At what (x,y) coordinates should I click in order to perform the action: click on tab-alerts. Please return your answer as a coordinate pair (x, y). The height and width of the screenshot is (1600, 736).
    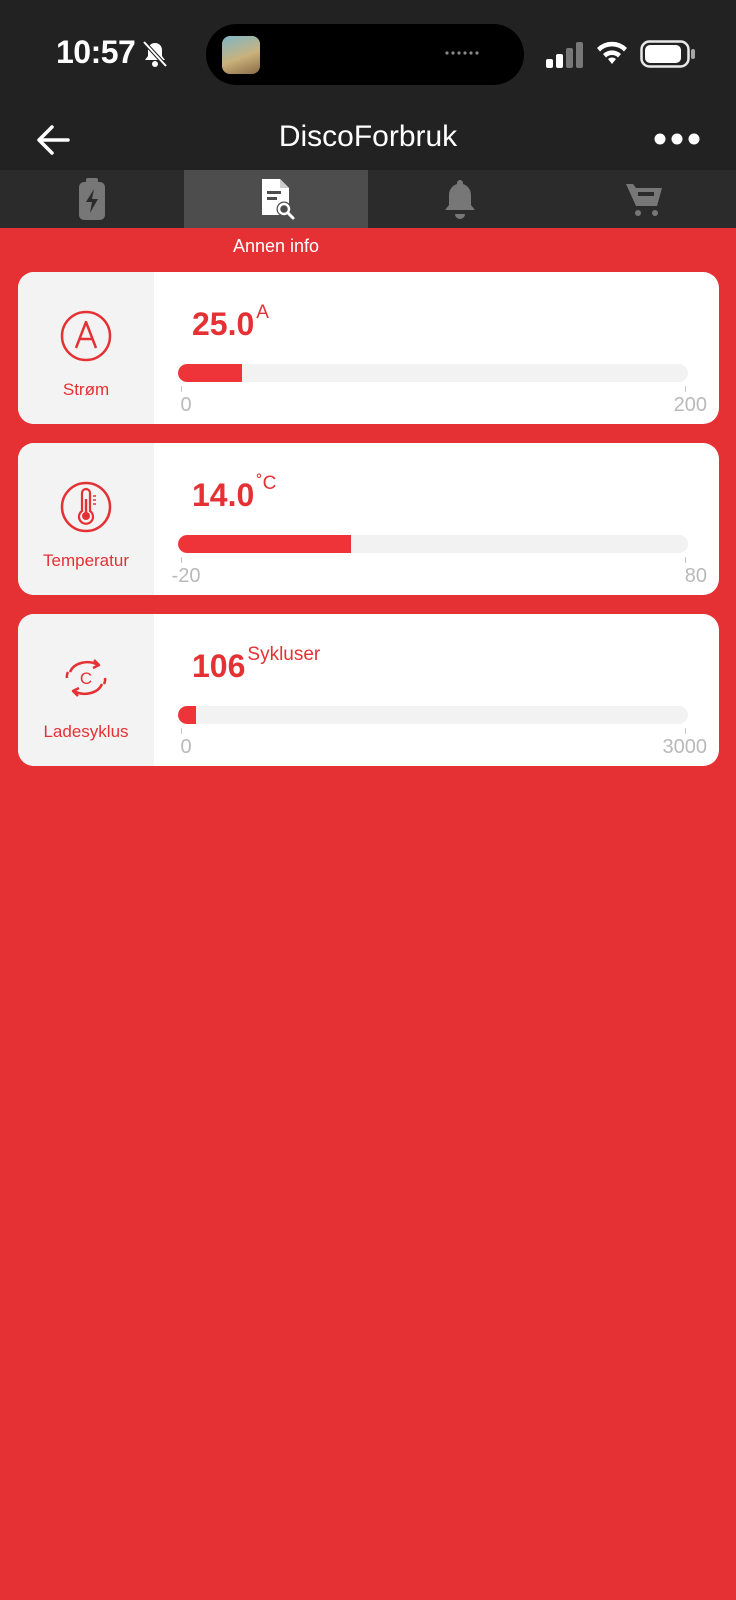
    Looking at the image, I should click on (460, 199).